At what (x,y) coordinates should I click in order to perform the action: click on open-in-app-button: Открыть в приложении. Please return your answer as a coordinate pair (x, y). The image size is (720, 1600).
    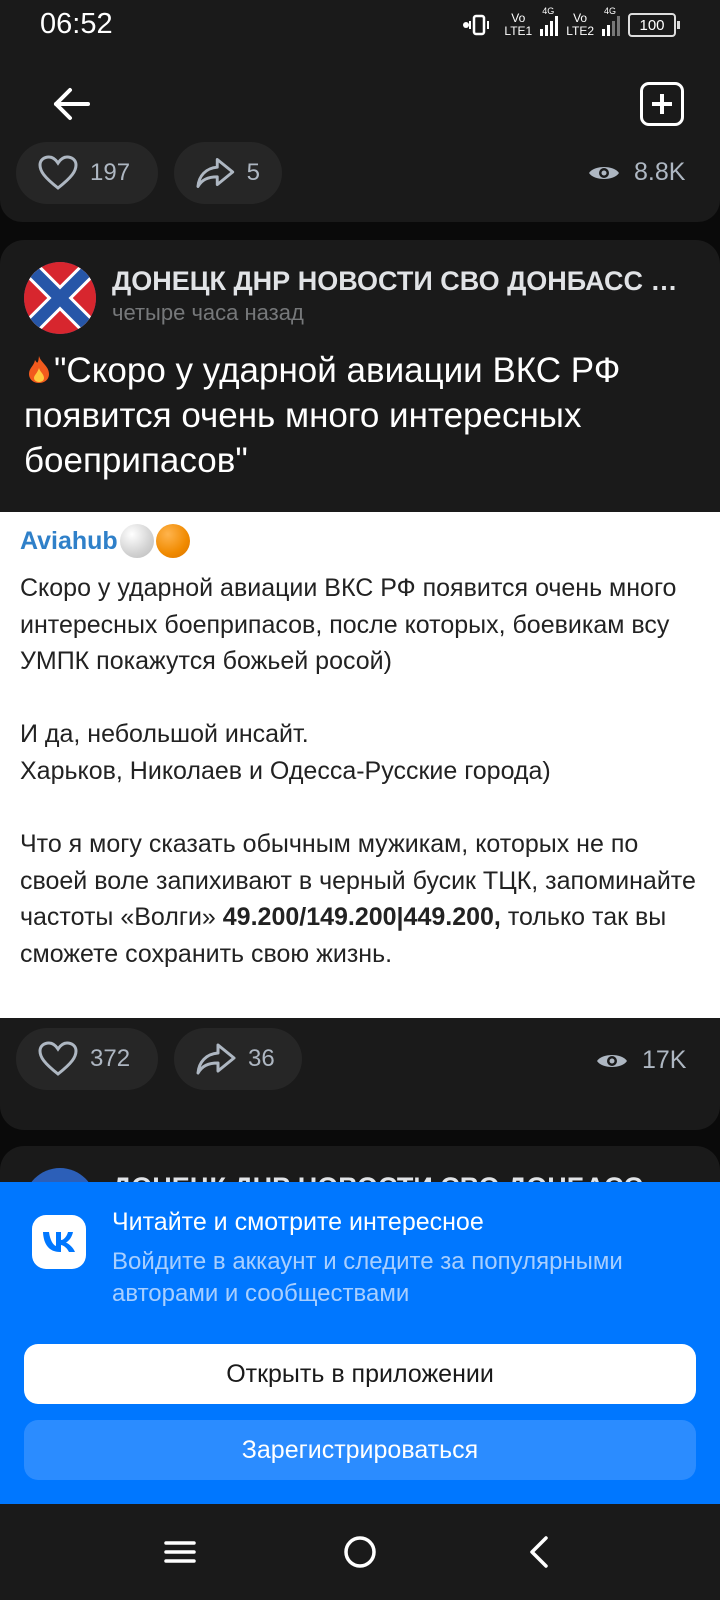
    Looking at the image, I should click on (360, 1374).